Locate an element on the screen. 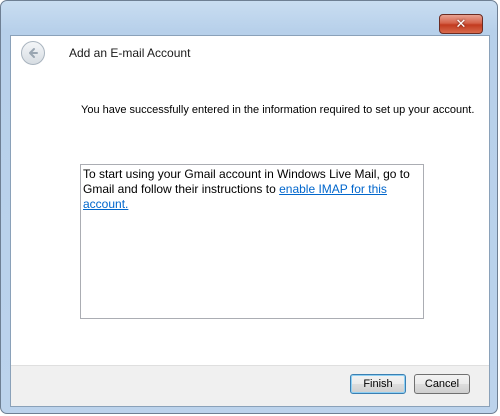 Image resolution: width=500 pixels, height=416 pixels. dialog-title: Add an E-mail Account is located at coordinates (130, 53).